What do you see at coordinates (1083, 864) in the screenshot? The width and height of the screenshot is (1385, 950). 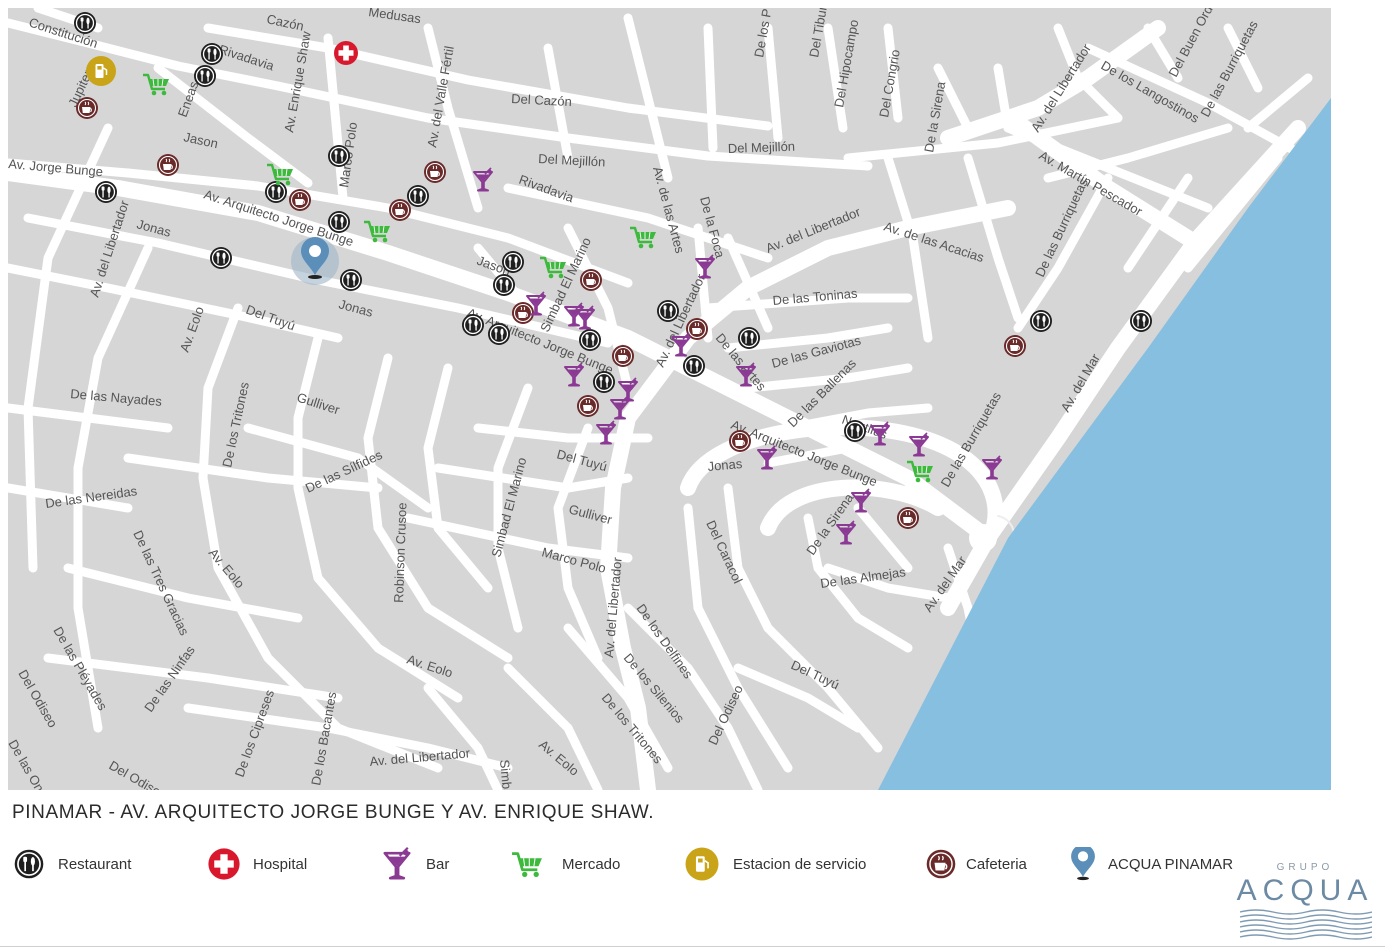 I see `acqua-pin-icon` at bounding box center [1083, 864].